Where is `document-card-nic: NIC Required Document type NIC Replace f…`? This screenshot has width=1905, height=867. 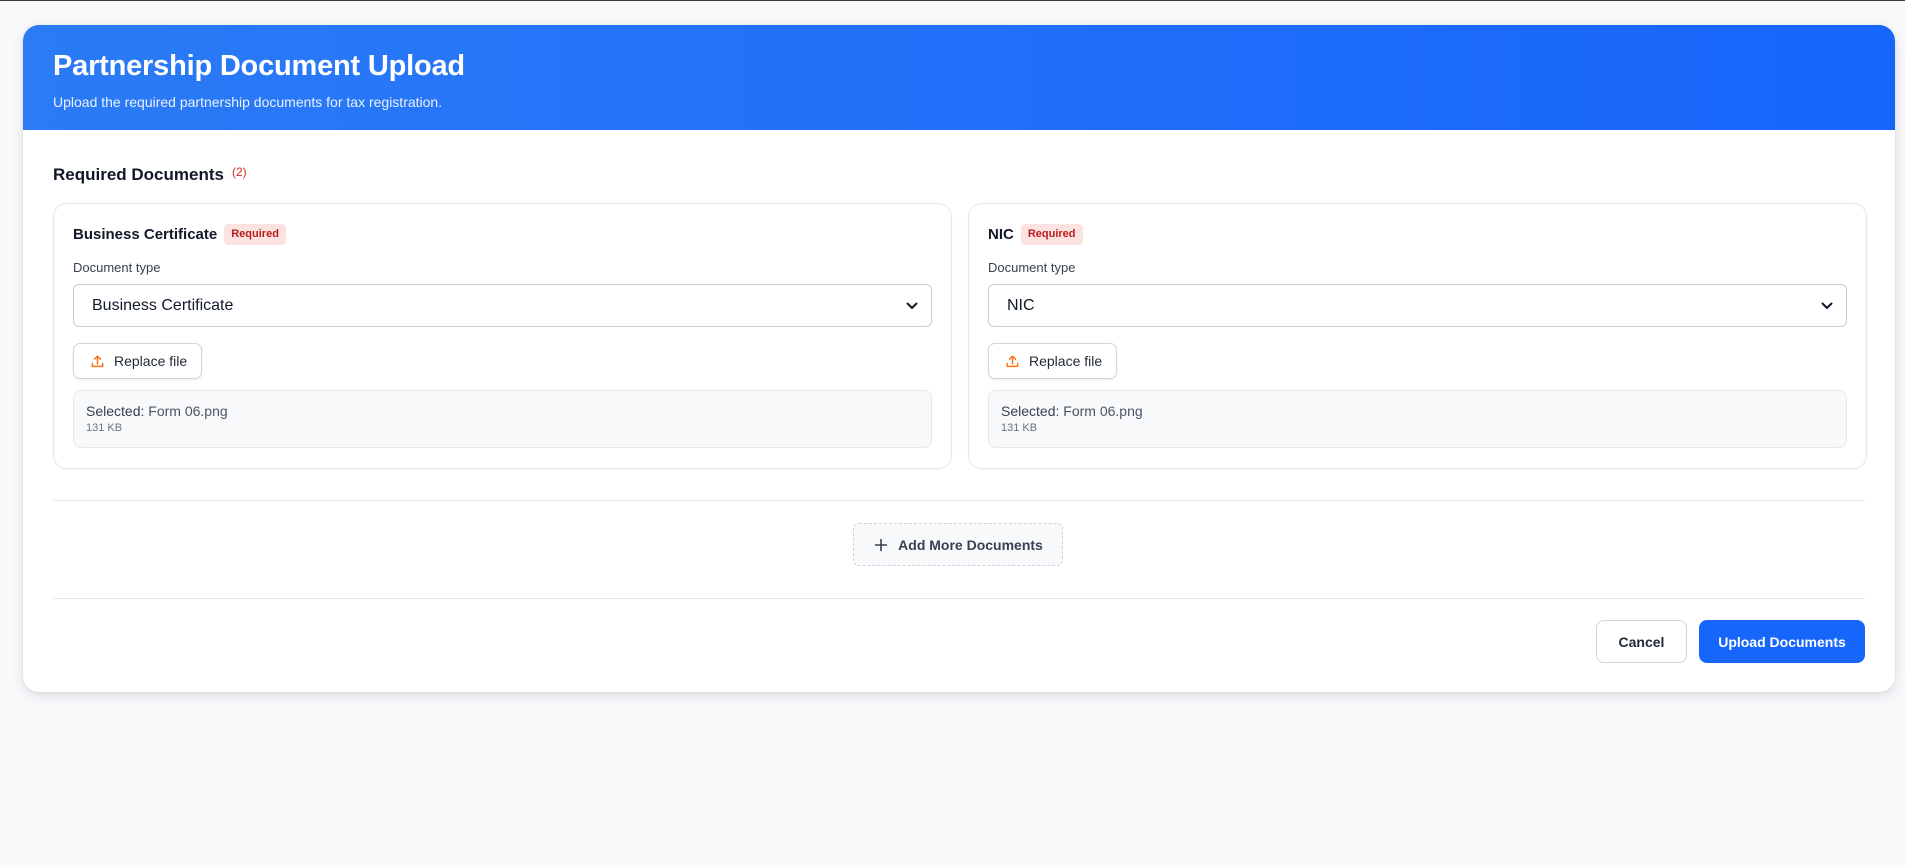 document-card-nic: NIC Required Document type NIC Replace f… is located at coordinates (1417, 336).